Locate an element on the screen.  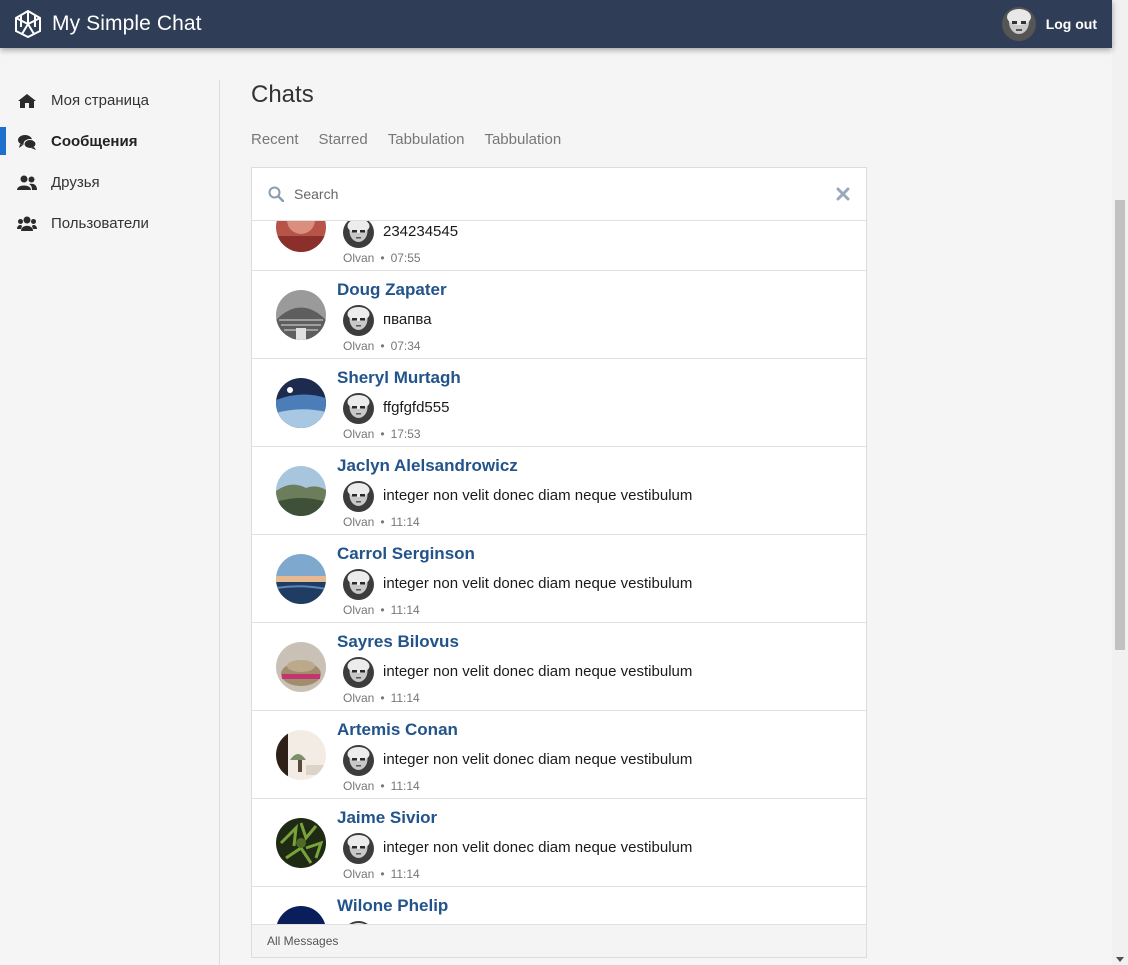
last-message-text: ffgfgfd555 is located at coordinates (416, 407).